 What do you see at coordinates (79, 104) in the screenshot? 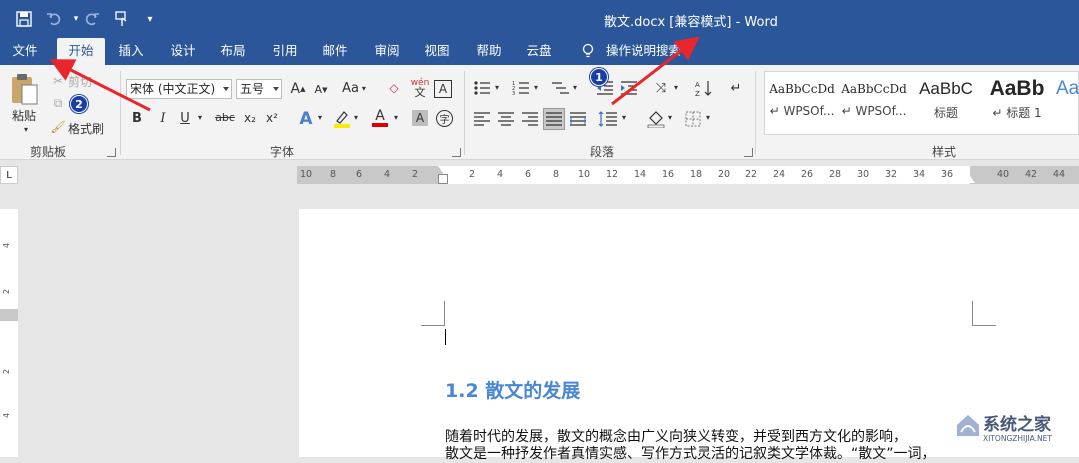
I see `annotation-badge-2: 2` at bounding box center [79, 104].